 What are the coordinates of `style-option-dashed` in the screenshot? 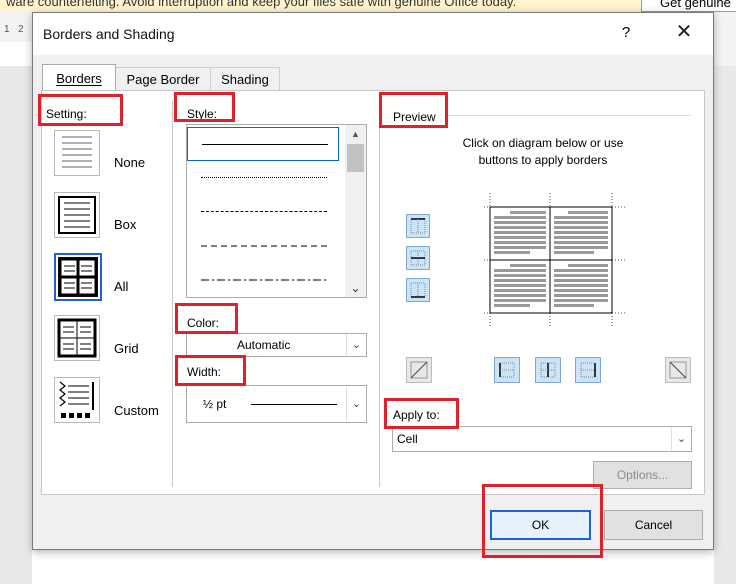 It's located at (263, 246).